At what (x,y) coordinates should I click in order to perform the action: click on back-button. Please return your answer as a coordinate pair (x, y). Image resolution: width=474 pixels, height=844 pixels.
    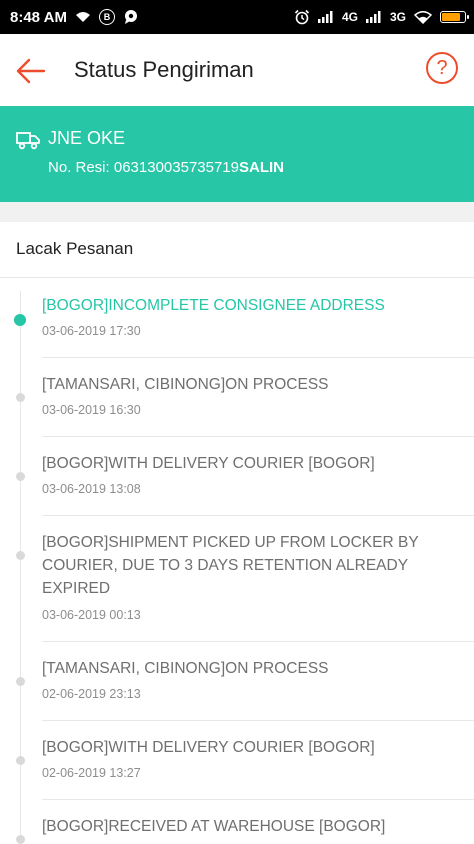
    Looking at the image, I should click on (31, 71).